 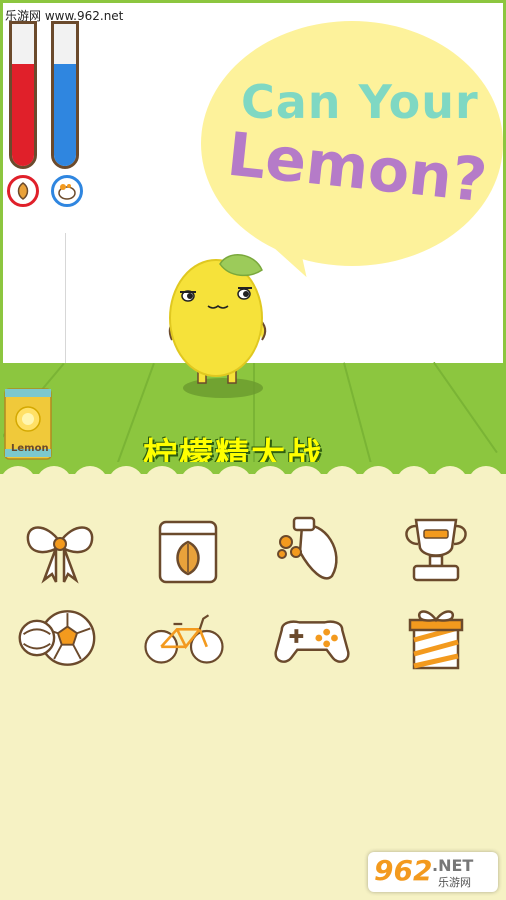 I want to click on wall-corner-line, so click(x=65, y=298).